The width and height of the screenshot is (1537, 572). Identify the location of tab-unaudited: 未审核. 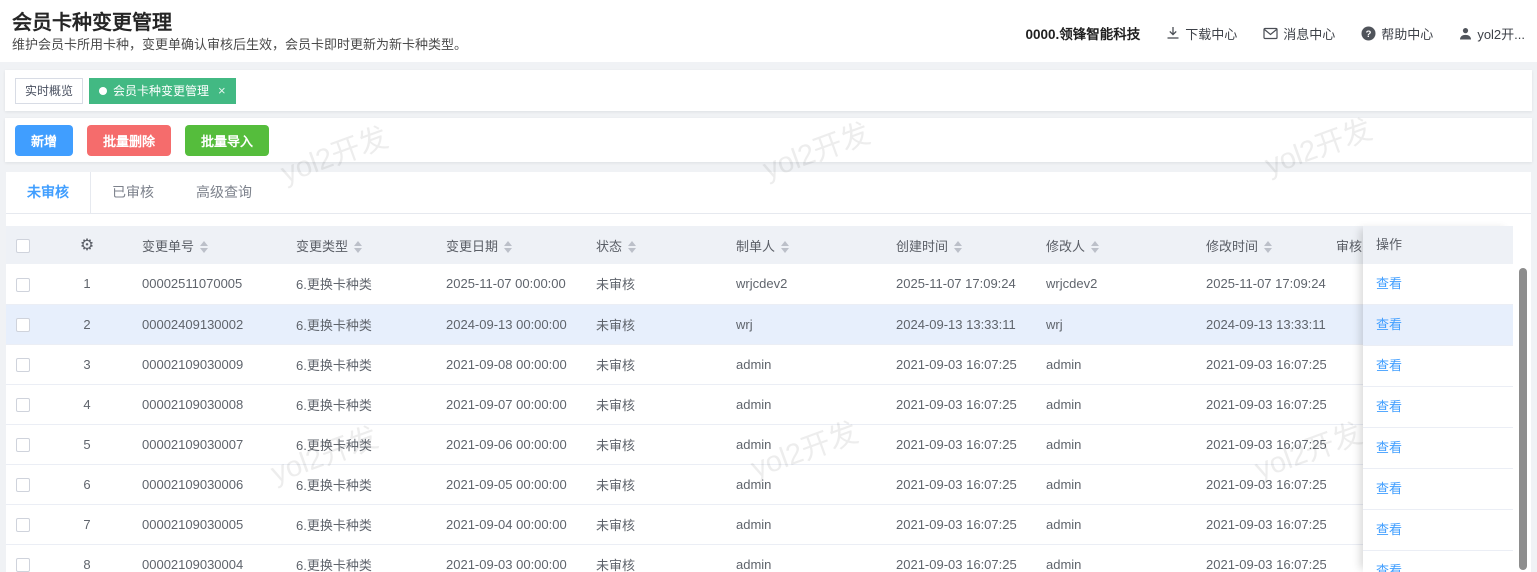
(48, 192).